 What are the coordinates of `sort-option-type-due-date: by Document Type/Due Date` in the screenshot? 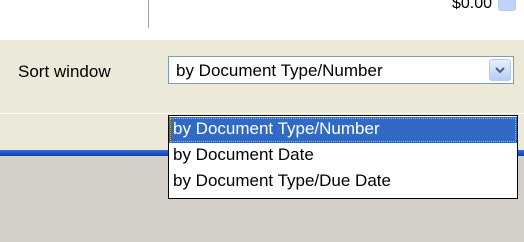 It's located at (343, 182).